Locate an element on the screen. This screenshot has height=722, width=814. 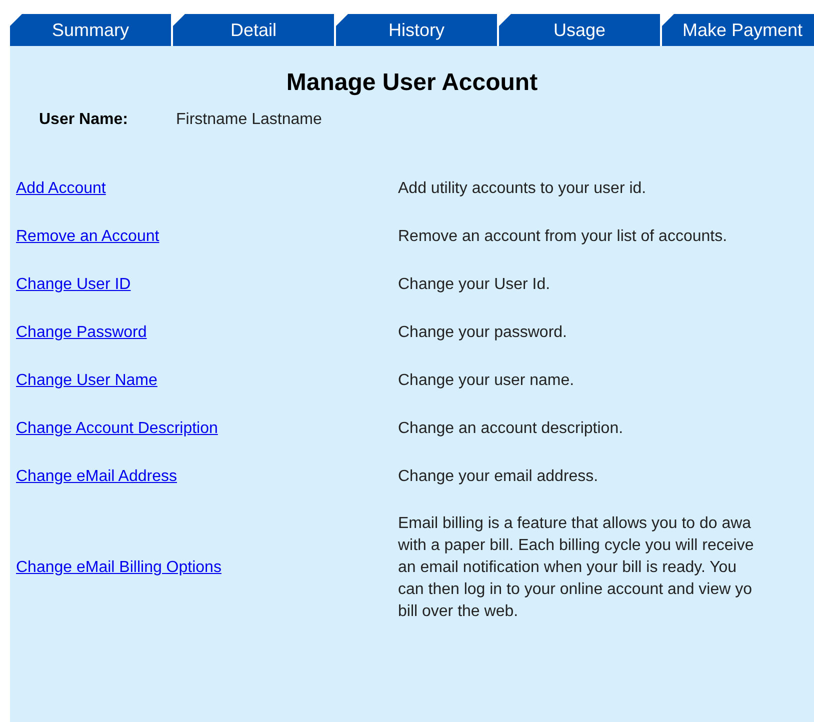
option-link: Change User ID is located at coordinates (73, 285).